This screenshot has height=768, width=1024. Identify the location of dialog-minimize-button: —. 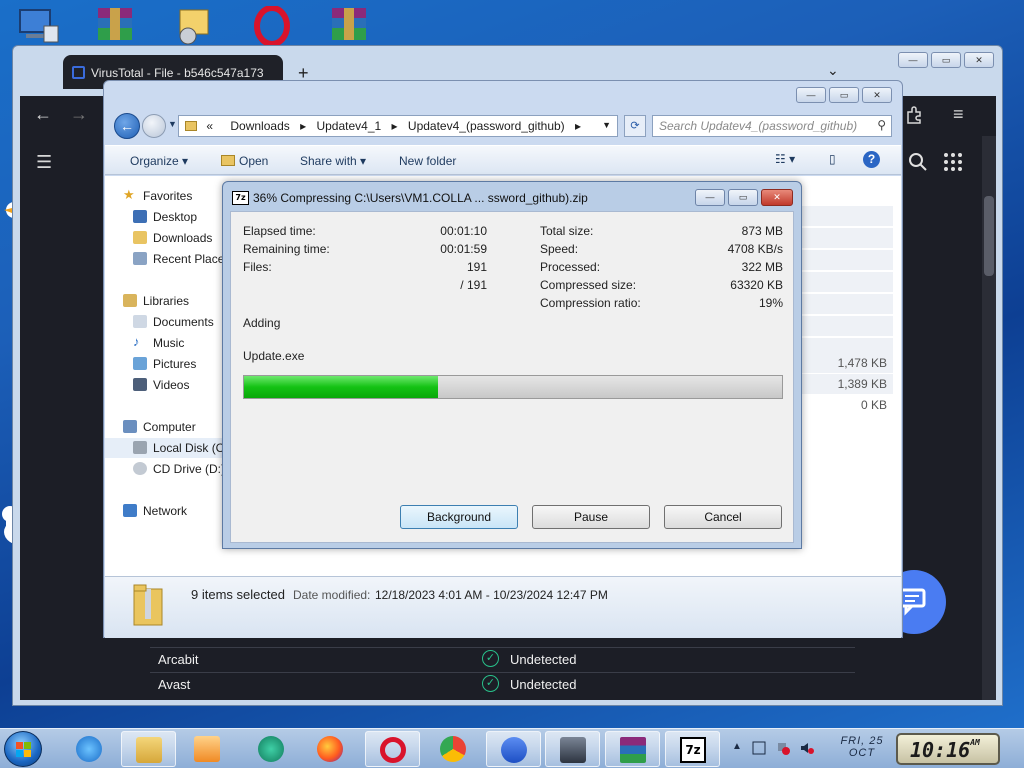
(710, 197).